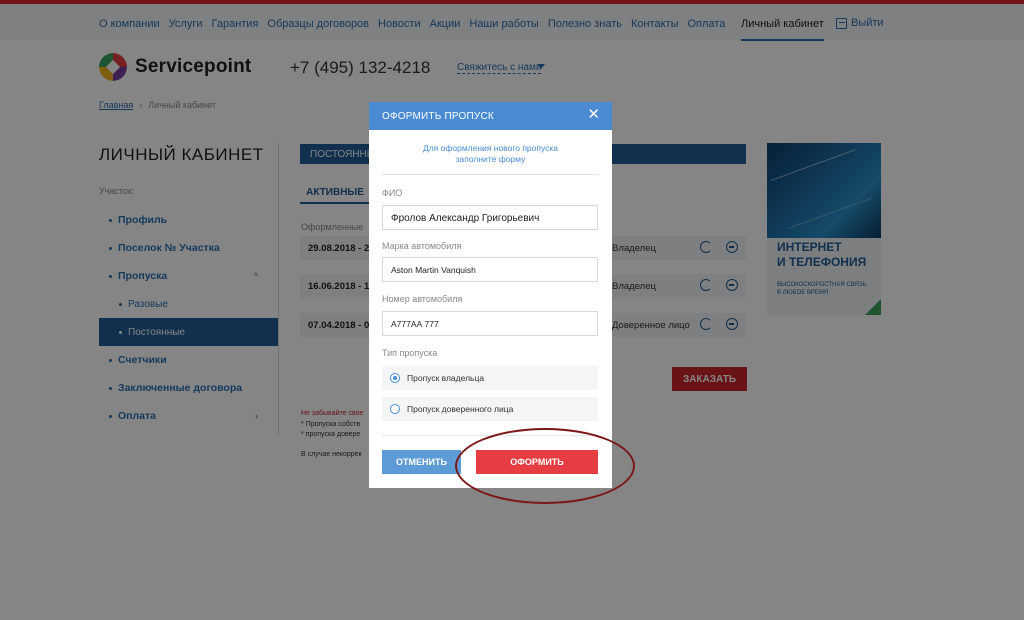  Describe the element at coordinates (421, 462) in the screenshot. I see `cancel-button: ОТМЕНИТЬ` at that location.